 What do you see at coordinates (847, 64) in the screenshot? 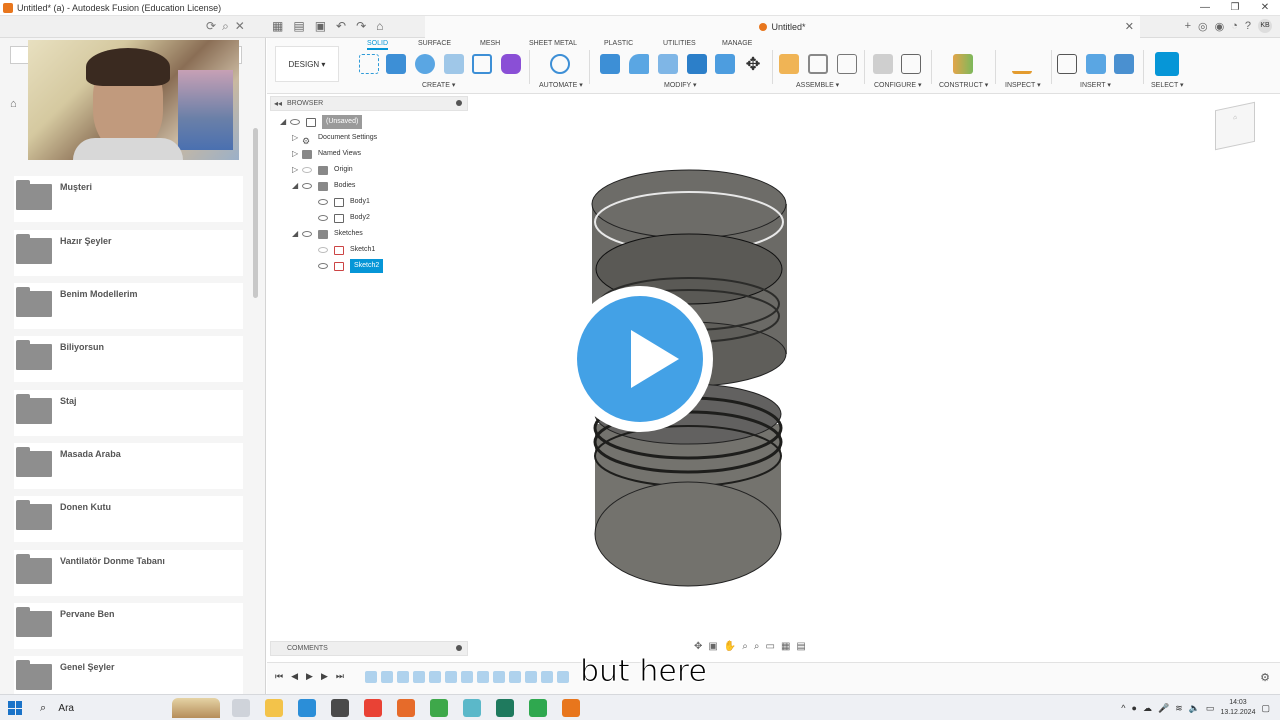
I see `assemble-table-icon` at bounding box center [847, 64].